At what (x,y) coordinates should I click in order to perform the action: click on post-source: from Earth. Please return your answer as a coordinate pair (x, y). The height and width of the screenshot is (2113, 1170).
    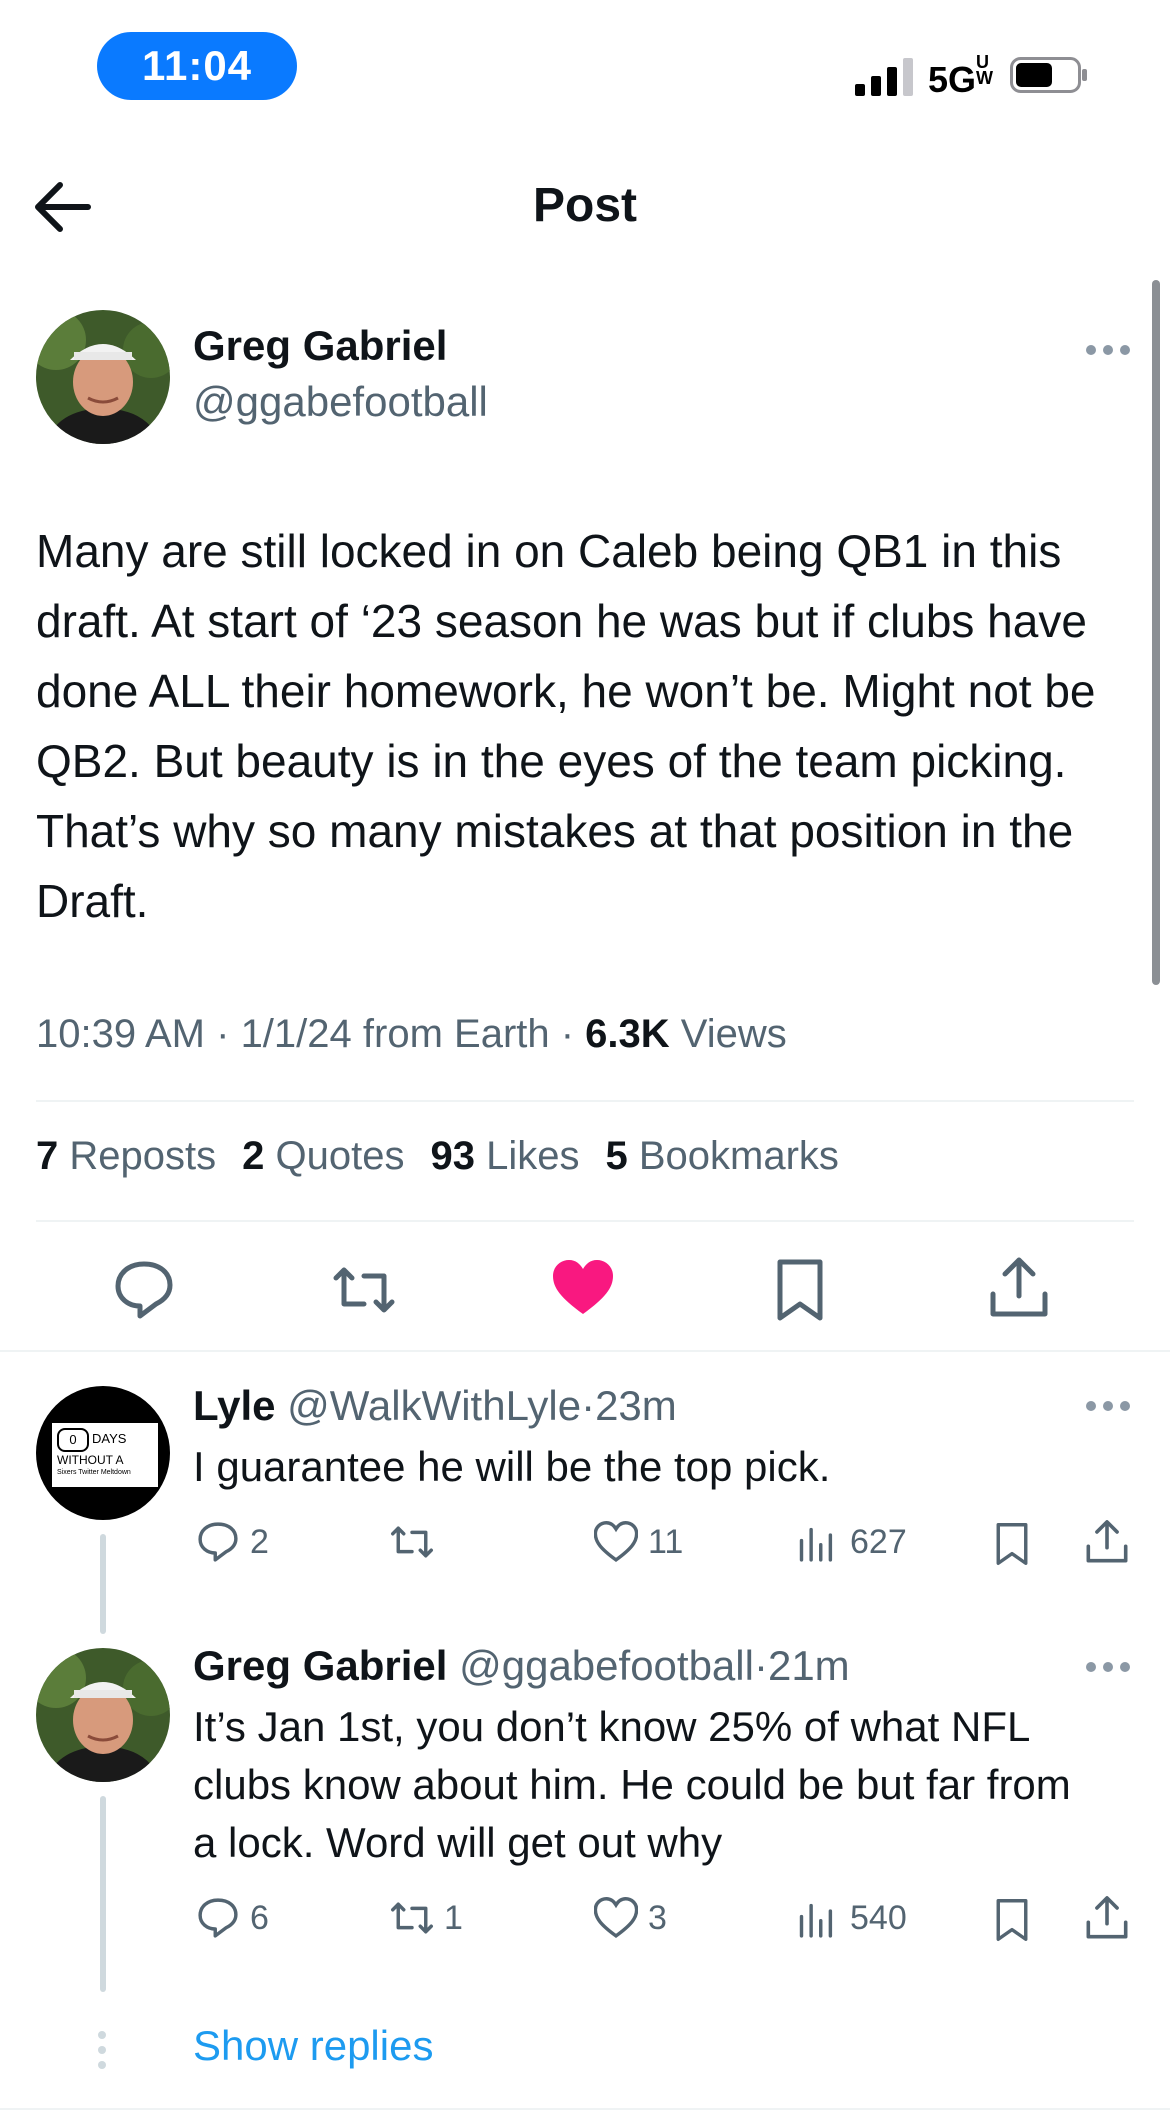
    Looking at the image, I should click on (456, 1034).